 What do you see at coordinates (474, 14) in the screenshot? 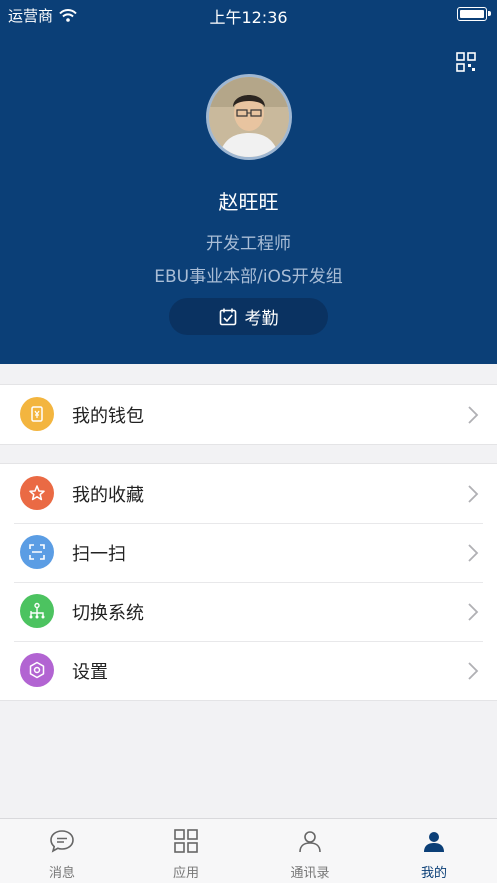
I see `battery-icon` at bounding box center [474, 14].